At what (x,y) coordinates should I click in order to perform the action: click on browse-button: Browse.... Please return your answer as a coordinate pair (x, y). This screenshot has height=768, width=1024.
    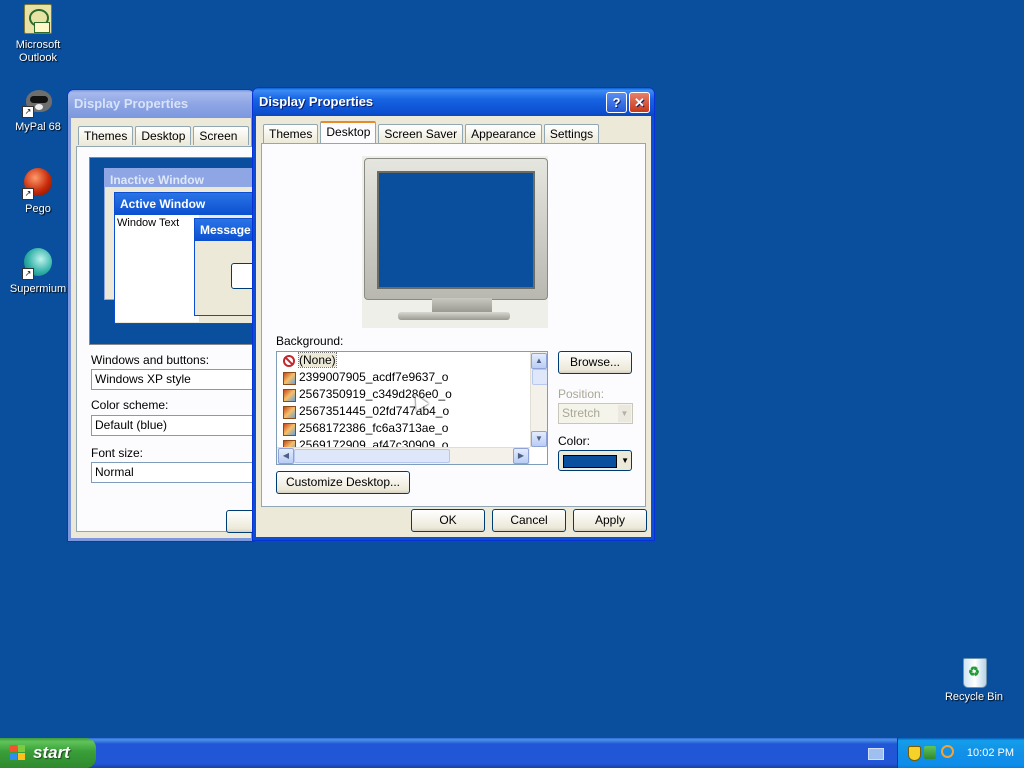
    Looking at the image, I should click on (595, 362).